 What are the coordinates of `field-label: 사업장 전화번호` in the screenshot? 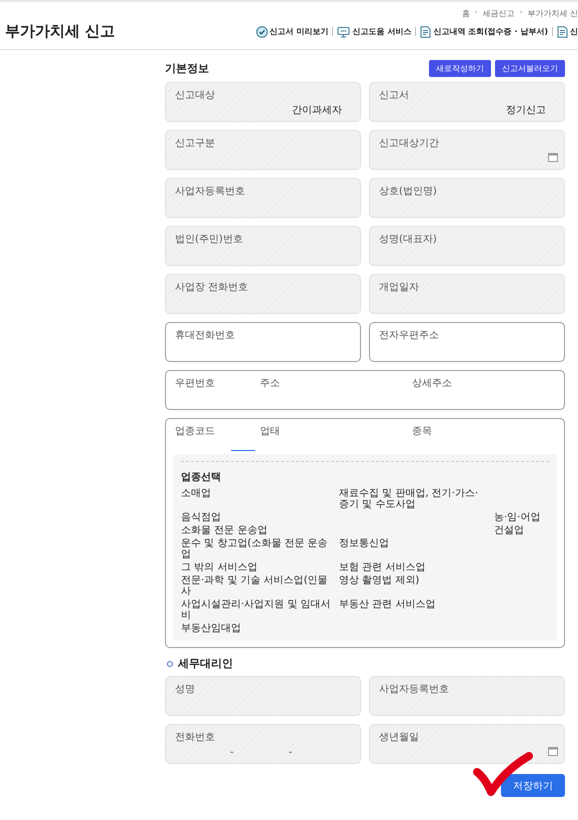 It's located at (212, 287).